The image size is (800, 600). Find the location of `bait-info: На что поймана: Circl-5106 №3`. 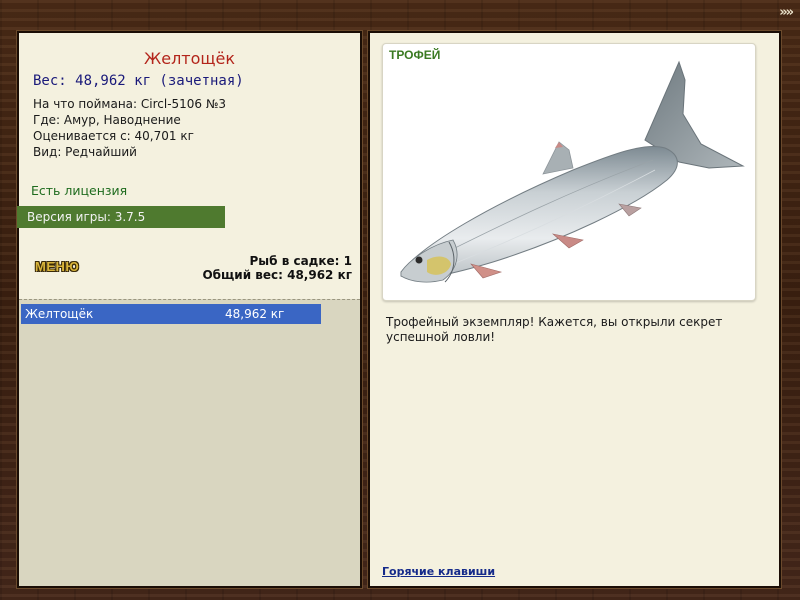

bait-info: На что поймана: Circl-5106 №3 is located at coordinates (129, 104).